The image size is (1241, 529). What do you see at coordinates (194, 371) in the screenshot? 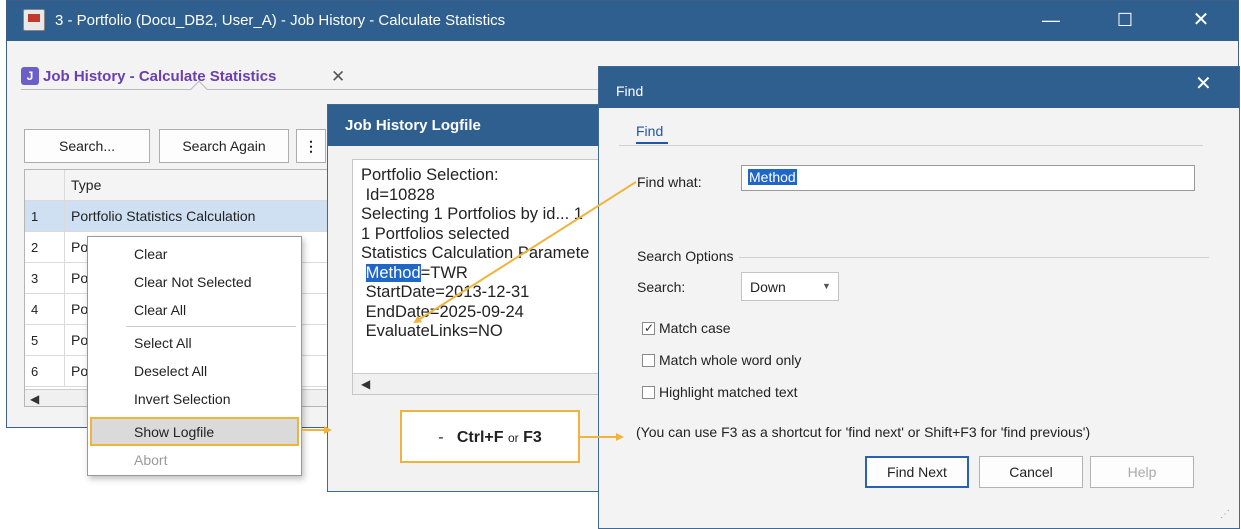
I see `menu-item-deselect-all: Deselect All` at bounding box center [194, 371].